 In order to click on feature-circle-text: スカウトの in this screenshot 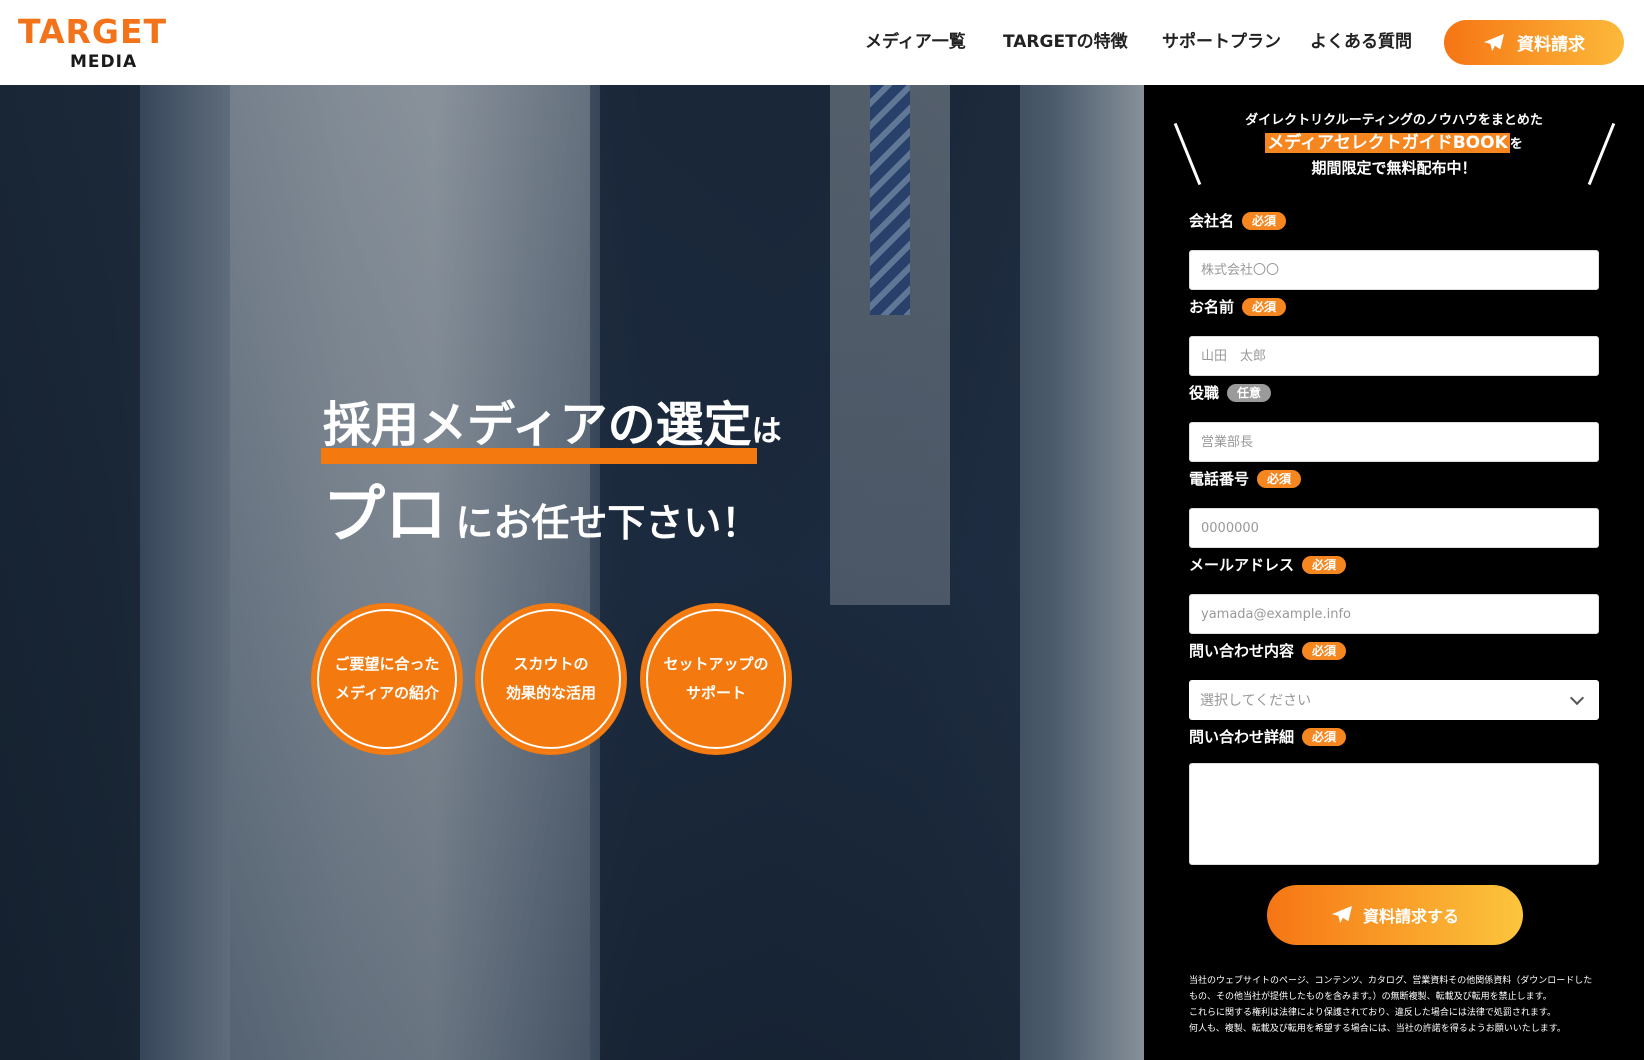, I will do `click(551, 664)`.